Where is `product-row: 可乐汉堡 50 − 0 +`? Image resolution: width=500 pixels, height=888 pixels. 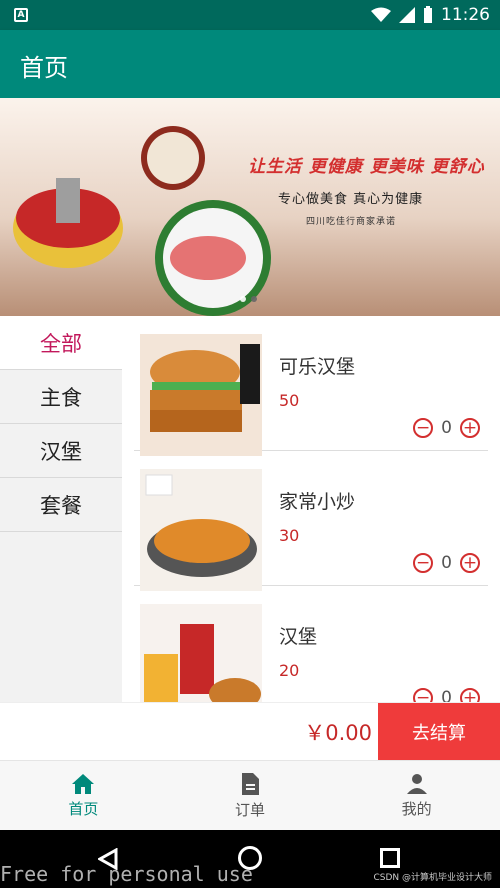 product-row: 可乐汉堡 50 − 0 + is located at coordinates (311, 386).